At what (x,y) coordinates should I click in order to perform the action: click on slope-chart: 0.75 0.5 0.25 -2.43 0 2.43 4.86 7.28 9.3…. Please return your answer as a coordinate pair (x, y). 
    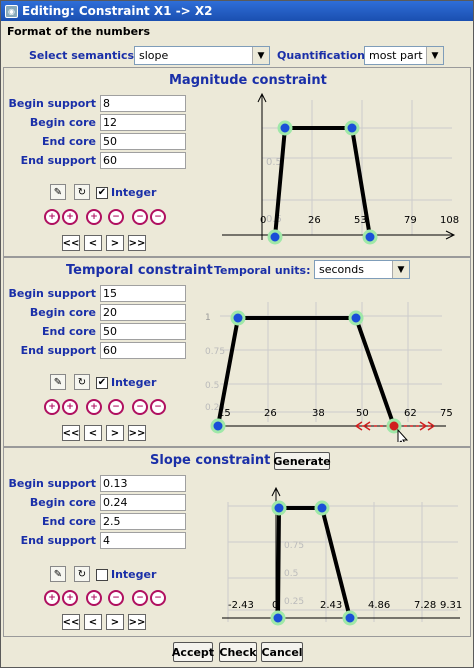
    Looking at the image, I should click on (337, 555).